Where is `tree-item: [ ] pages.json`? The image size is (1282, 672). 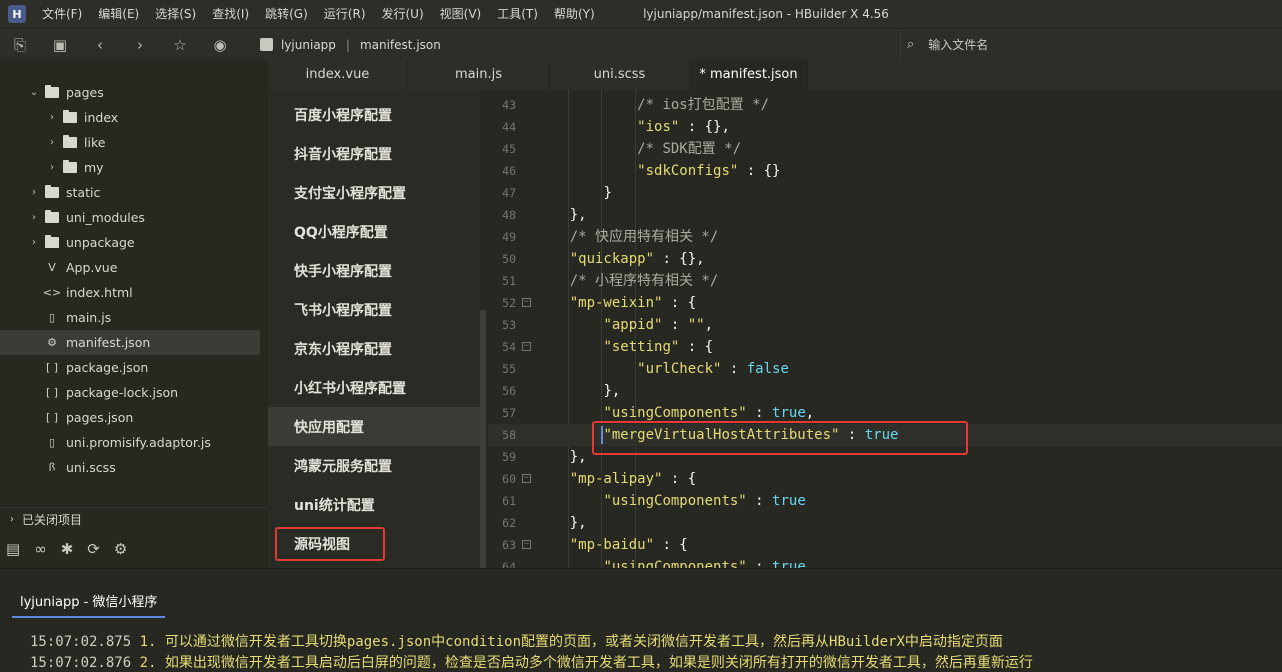
tree-item: [ ] pages.json is located at coordinates (130, 417).